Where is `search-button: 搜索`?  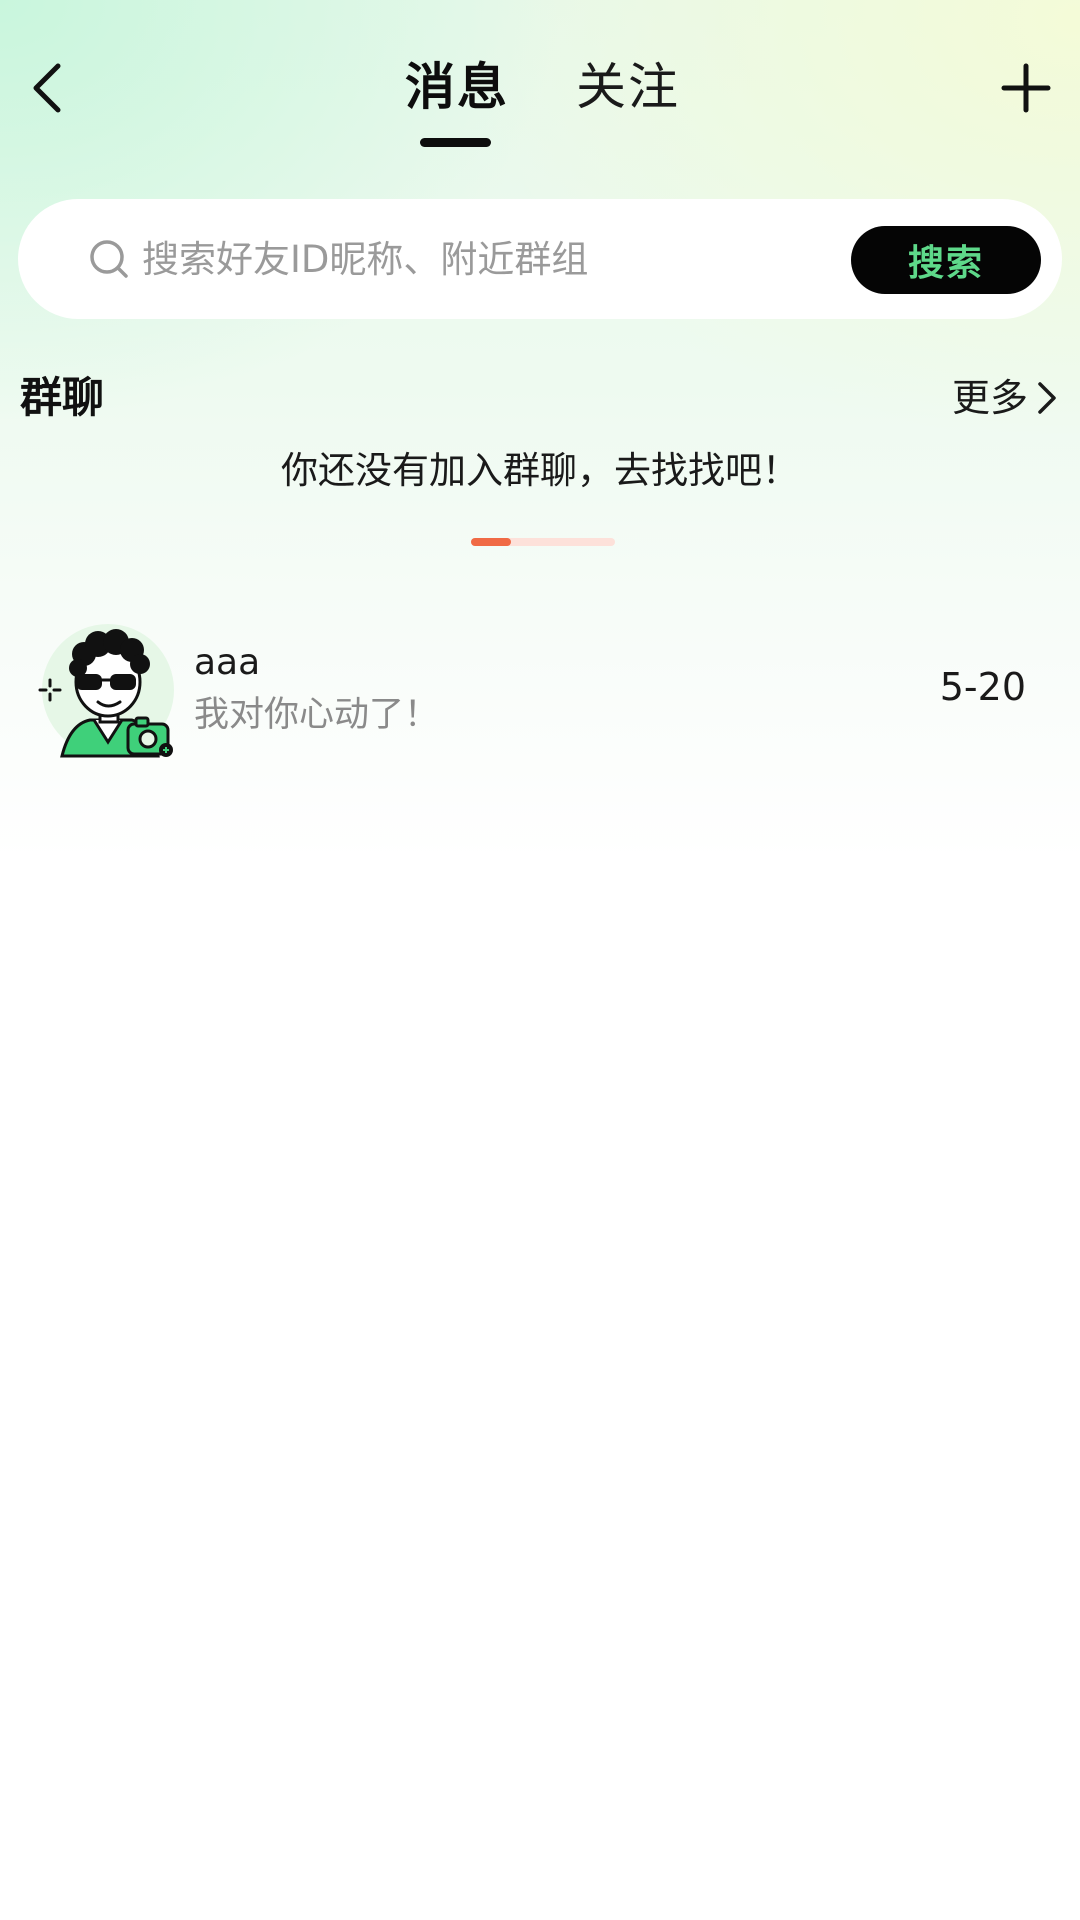
search-button: 搜索 is located at coordinates (946, 260).